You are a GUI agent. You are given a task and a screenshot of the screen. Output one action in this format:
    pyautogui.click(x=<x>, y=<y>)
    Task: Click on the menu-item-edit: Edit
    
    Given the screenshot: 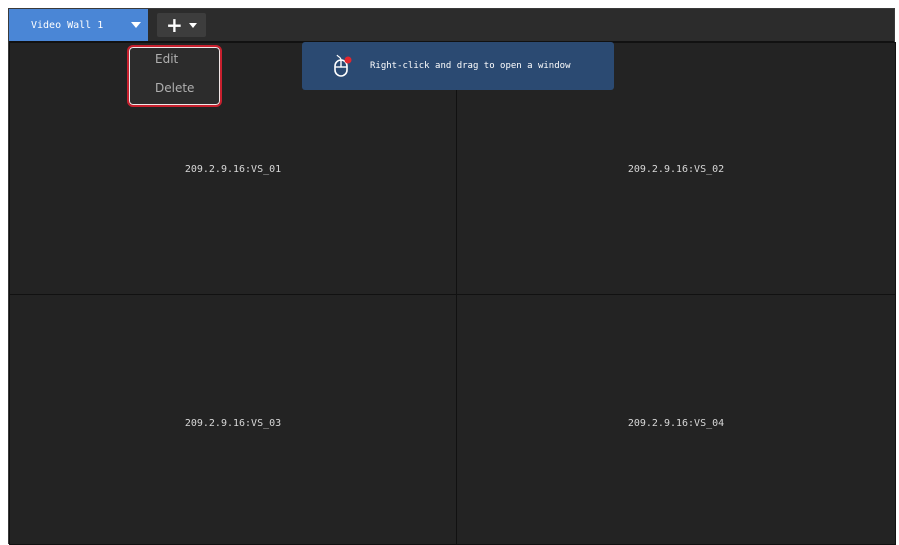 What is the action you would take?
    pyautogui.click(x=166, y=59)
    